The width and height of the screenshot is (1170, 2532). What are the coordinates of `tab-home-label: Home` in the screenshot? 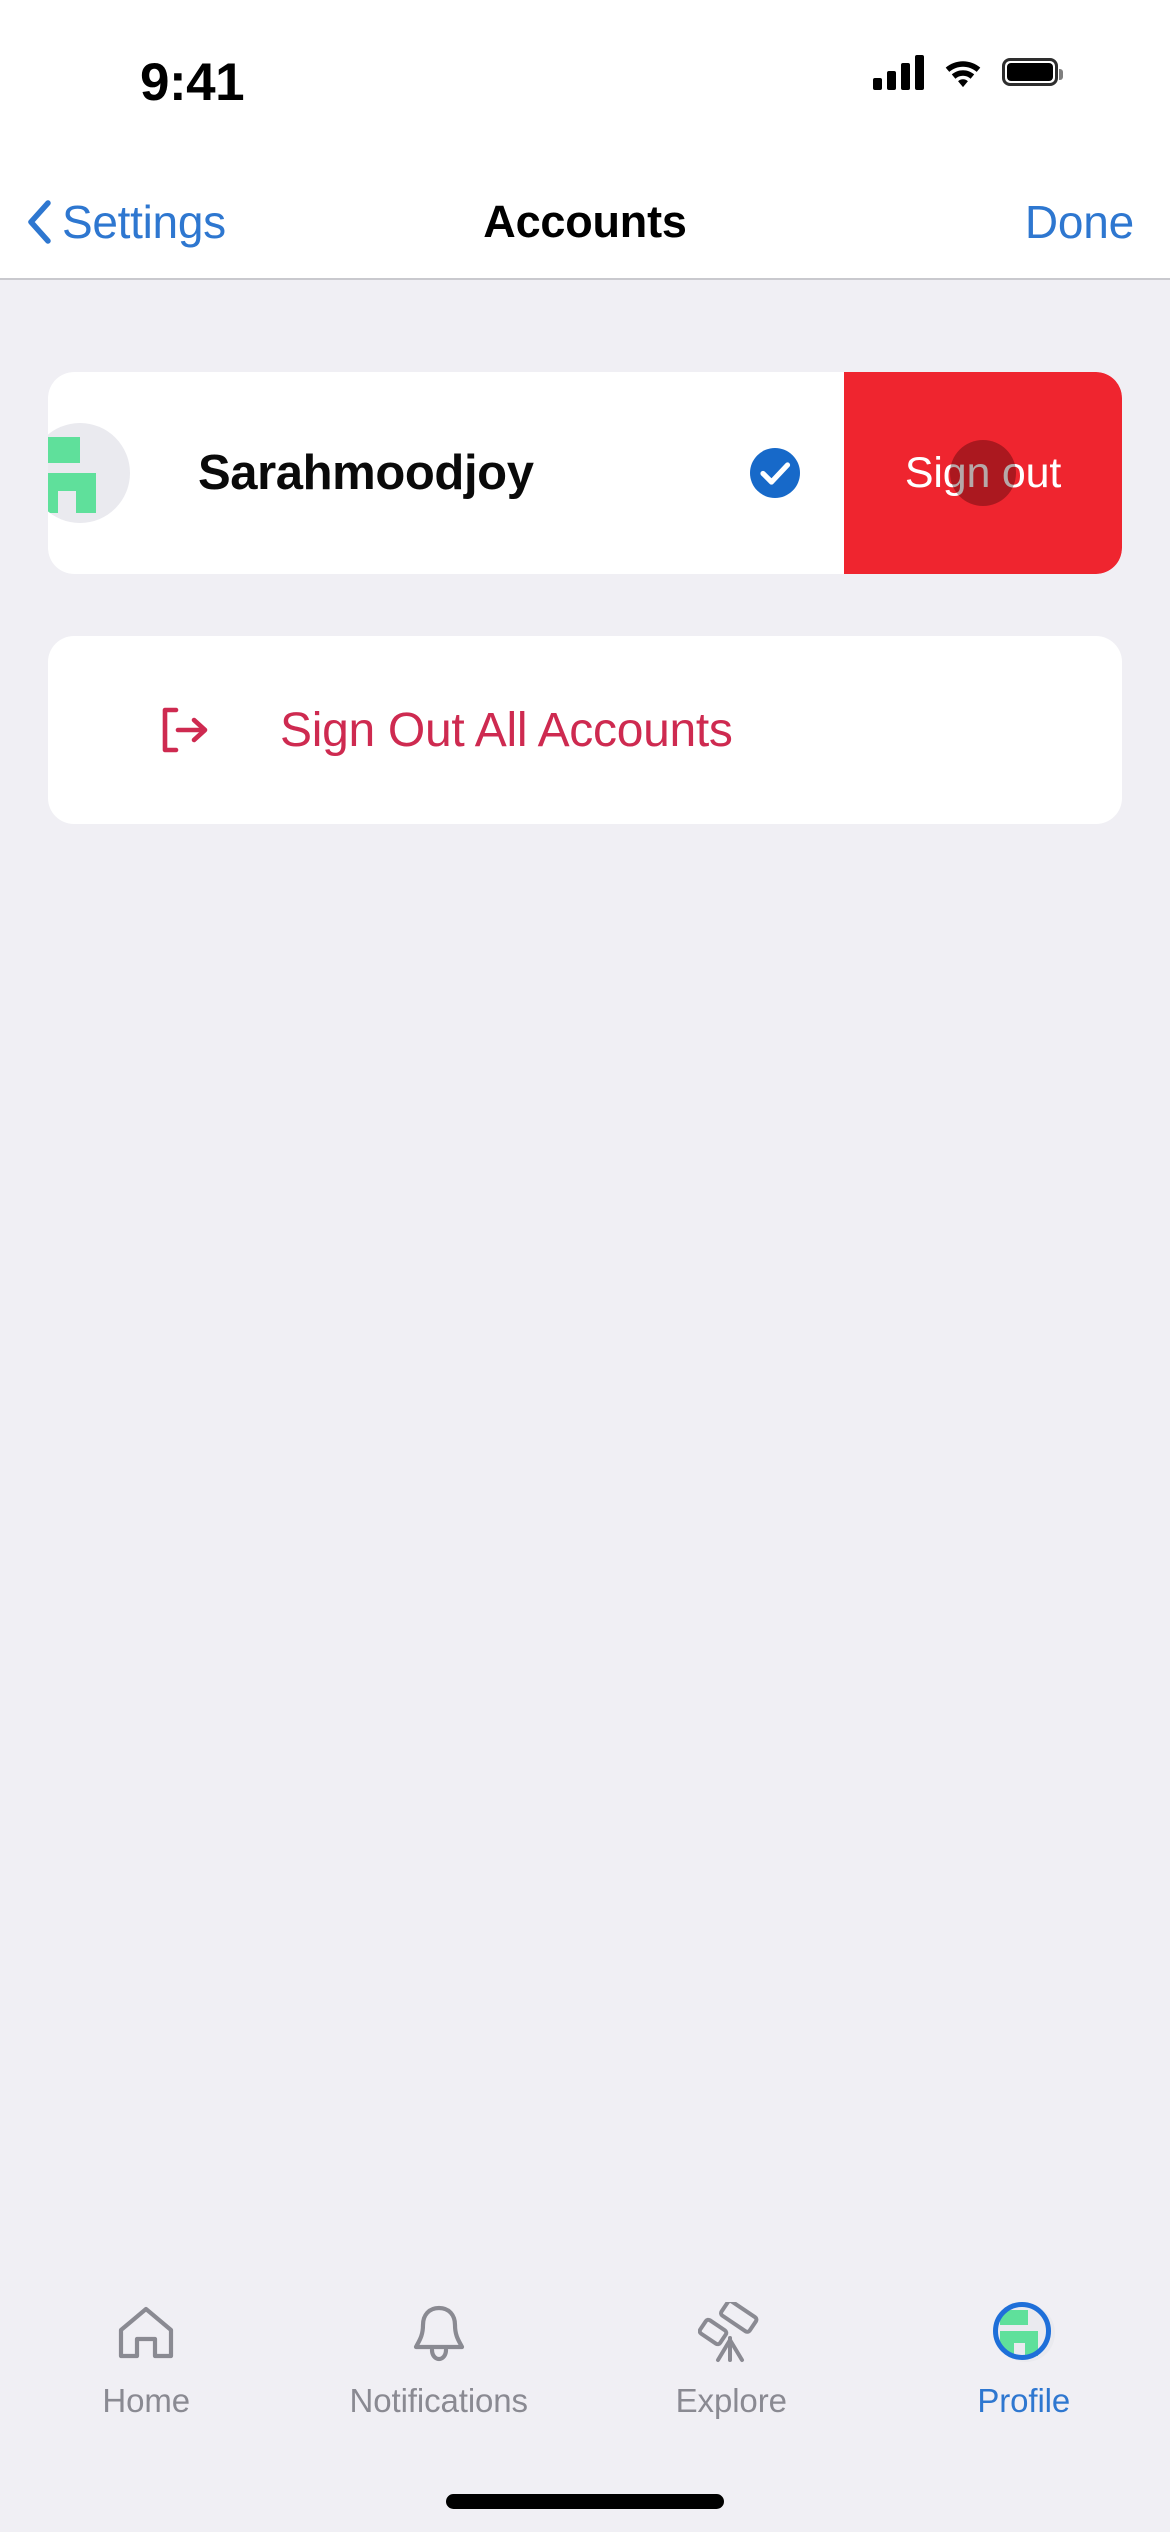 It's located at (146, 2400).